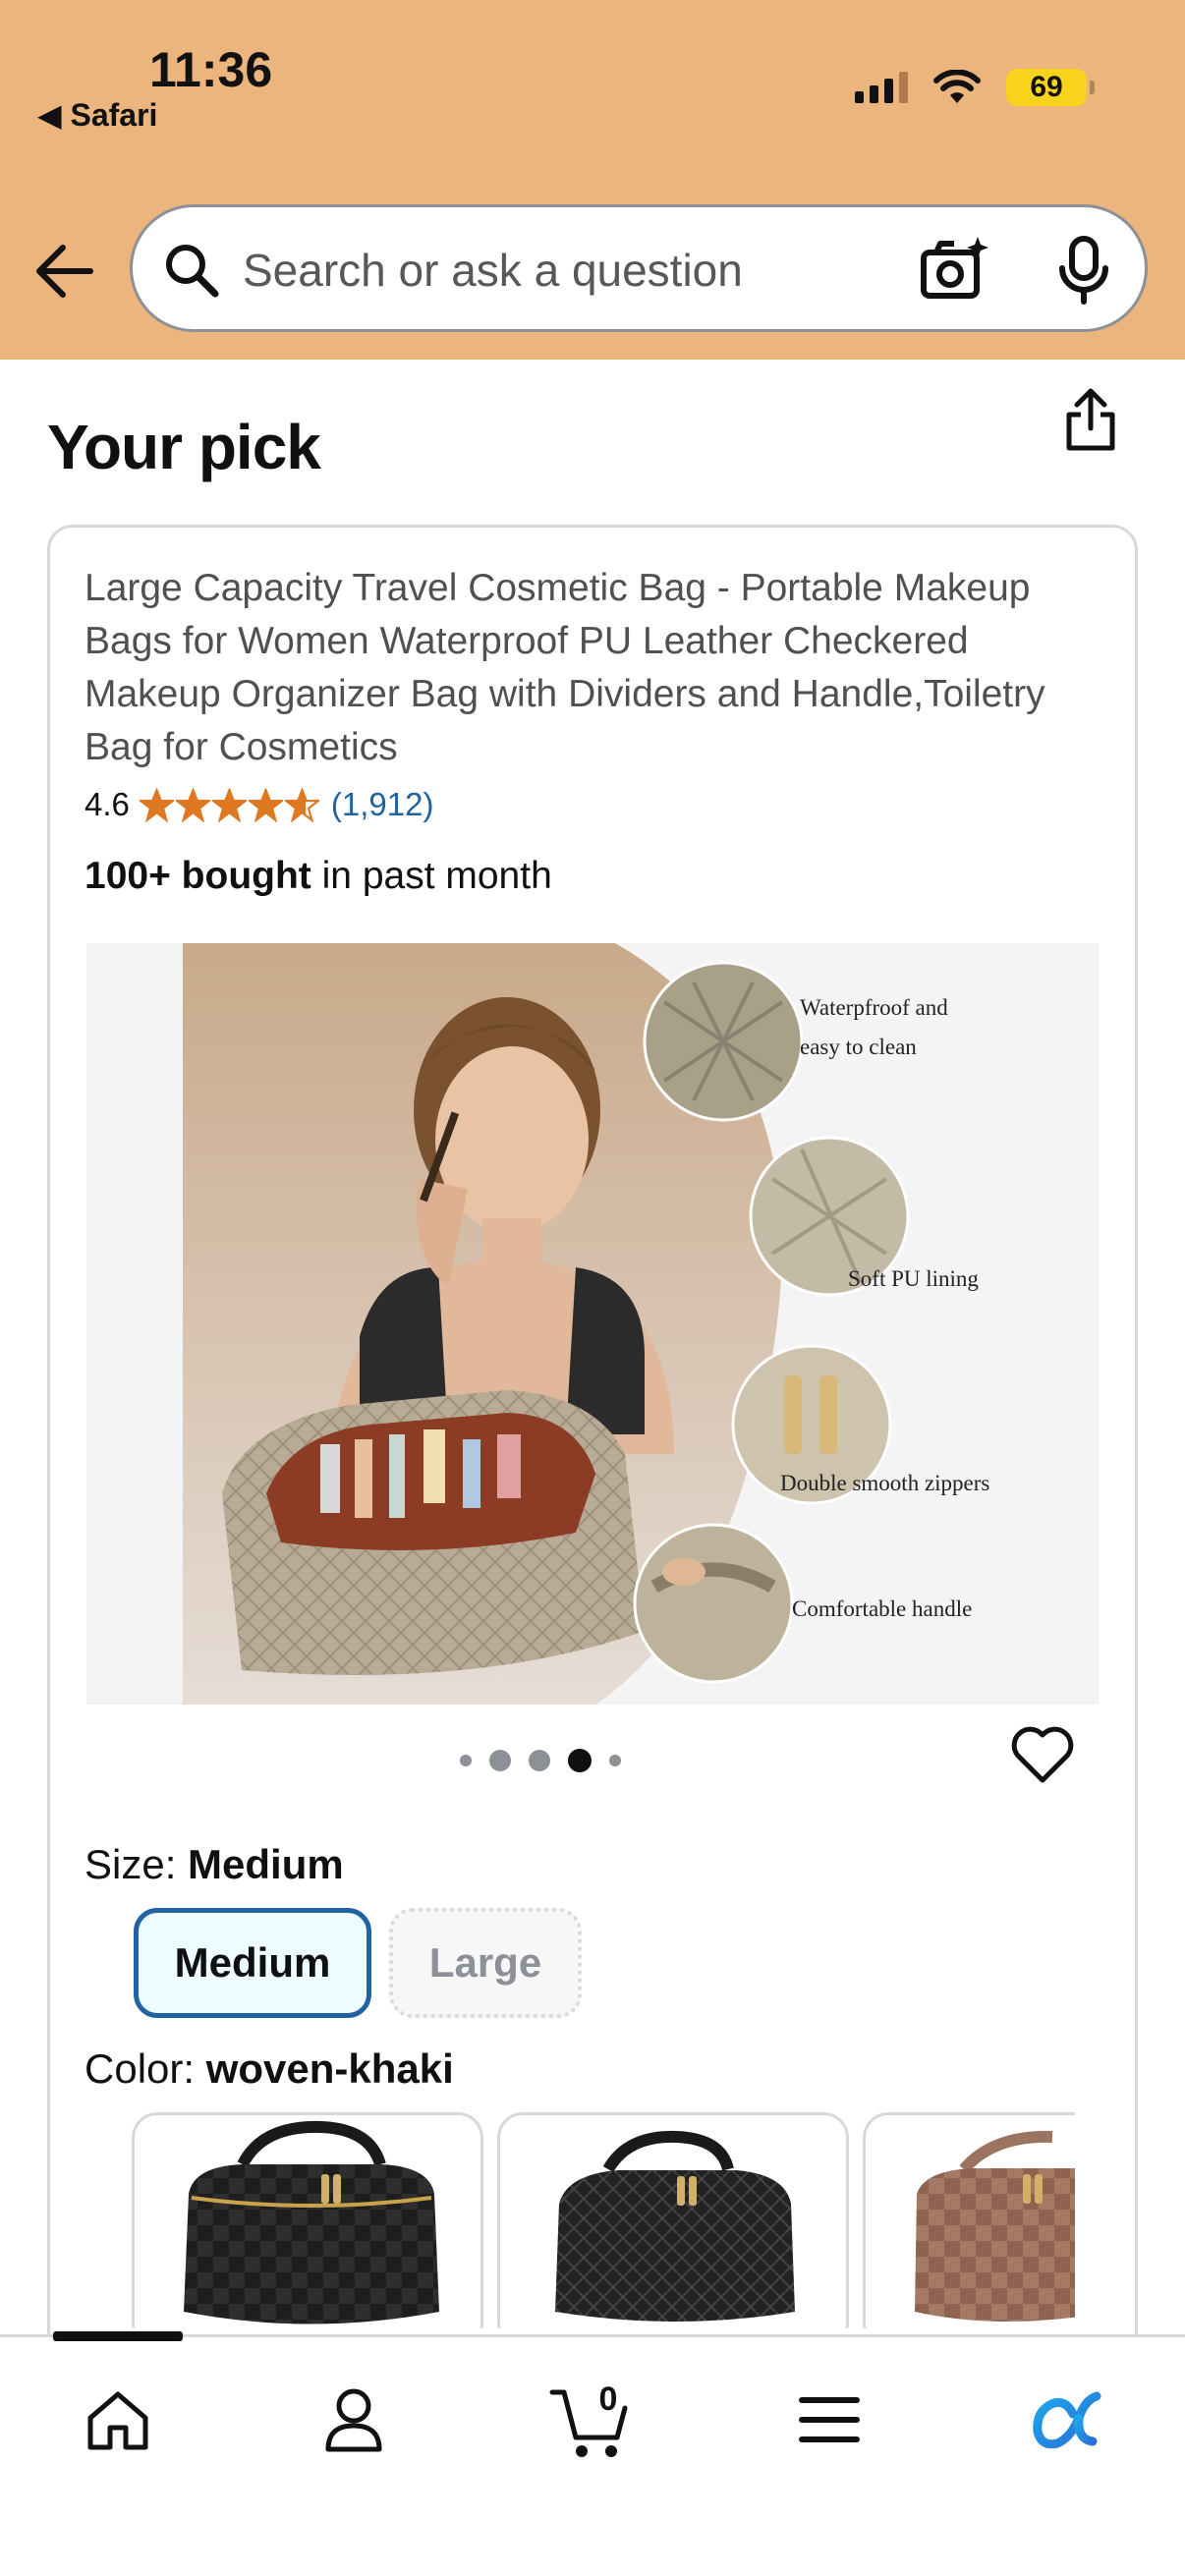  What do you see at coordinates (1091, 419) in the screenshot?
I see `share-icon` at bounding box center [1091, 419].